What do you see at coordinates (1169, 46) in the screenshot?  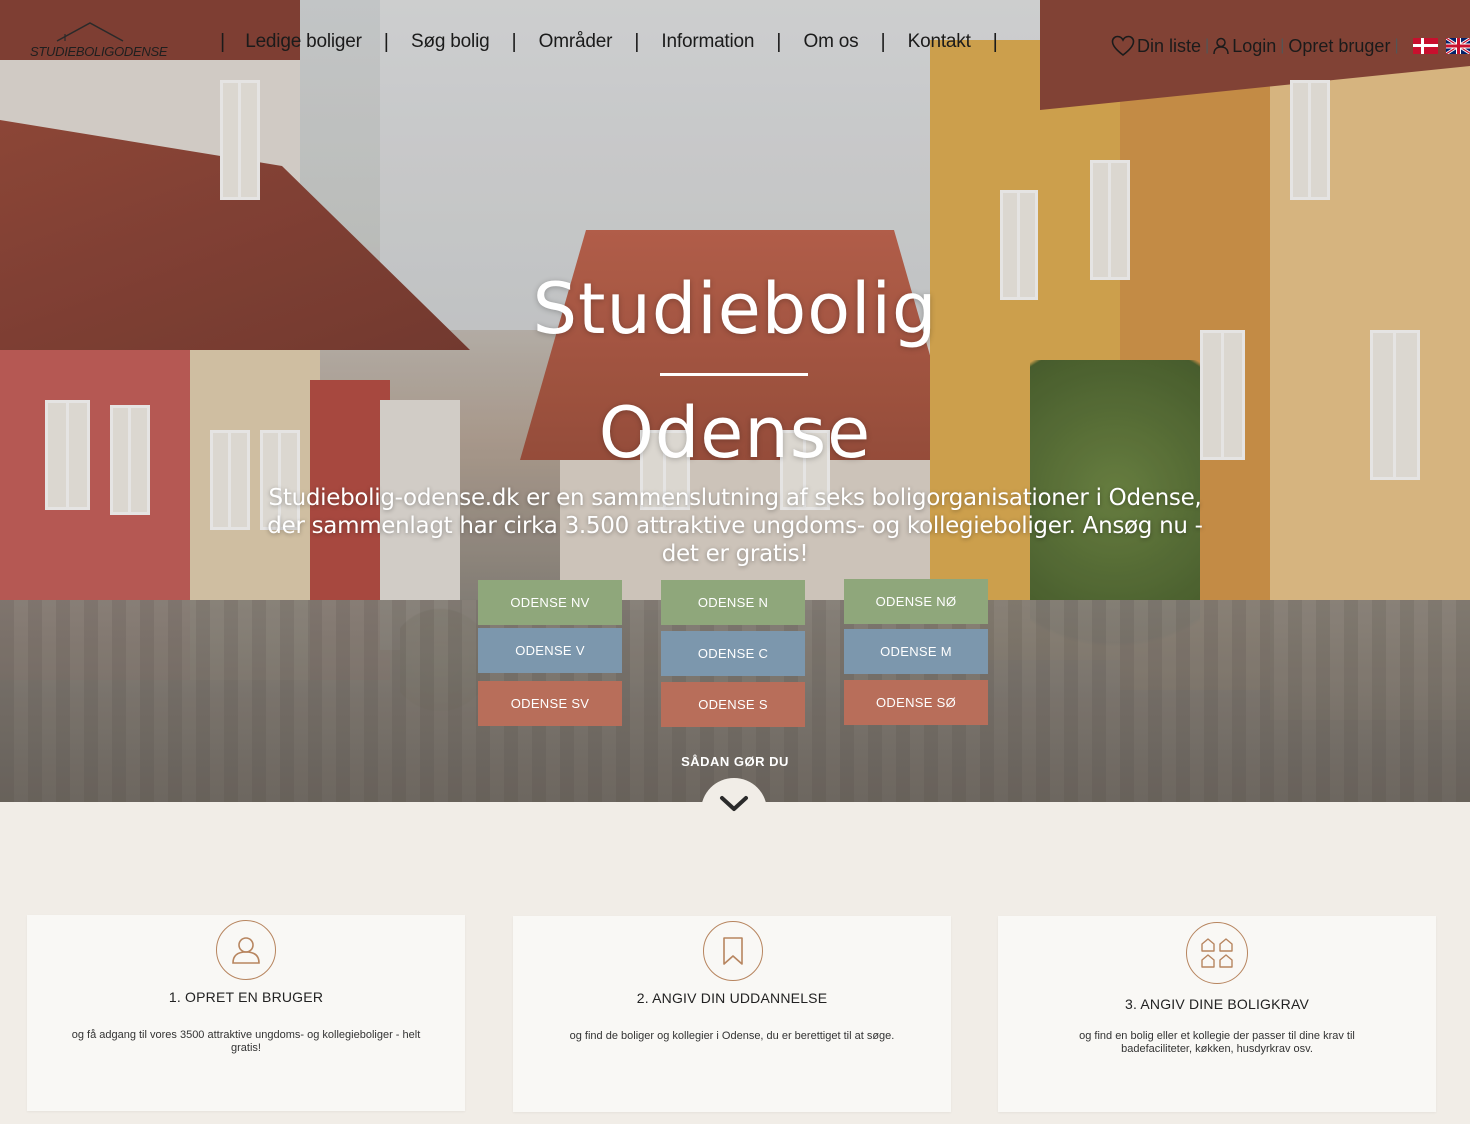 I see `wishlist-link: Din liste` at bounding box center [1169, 46].